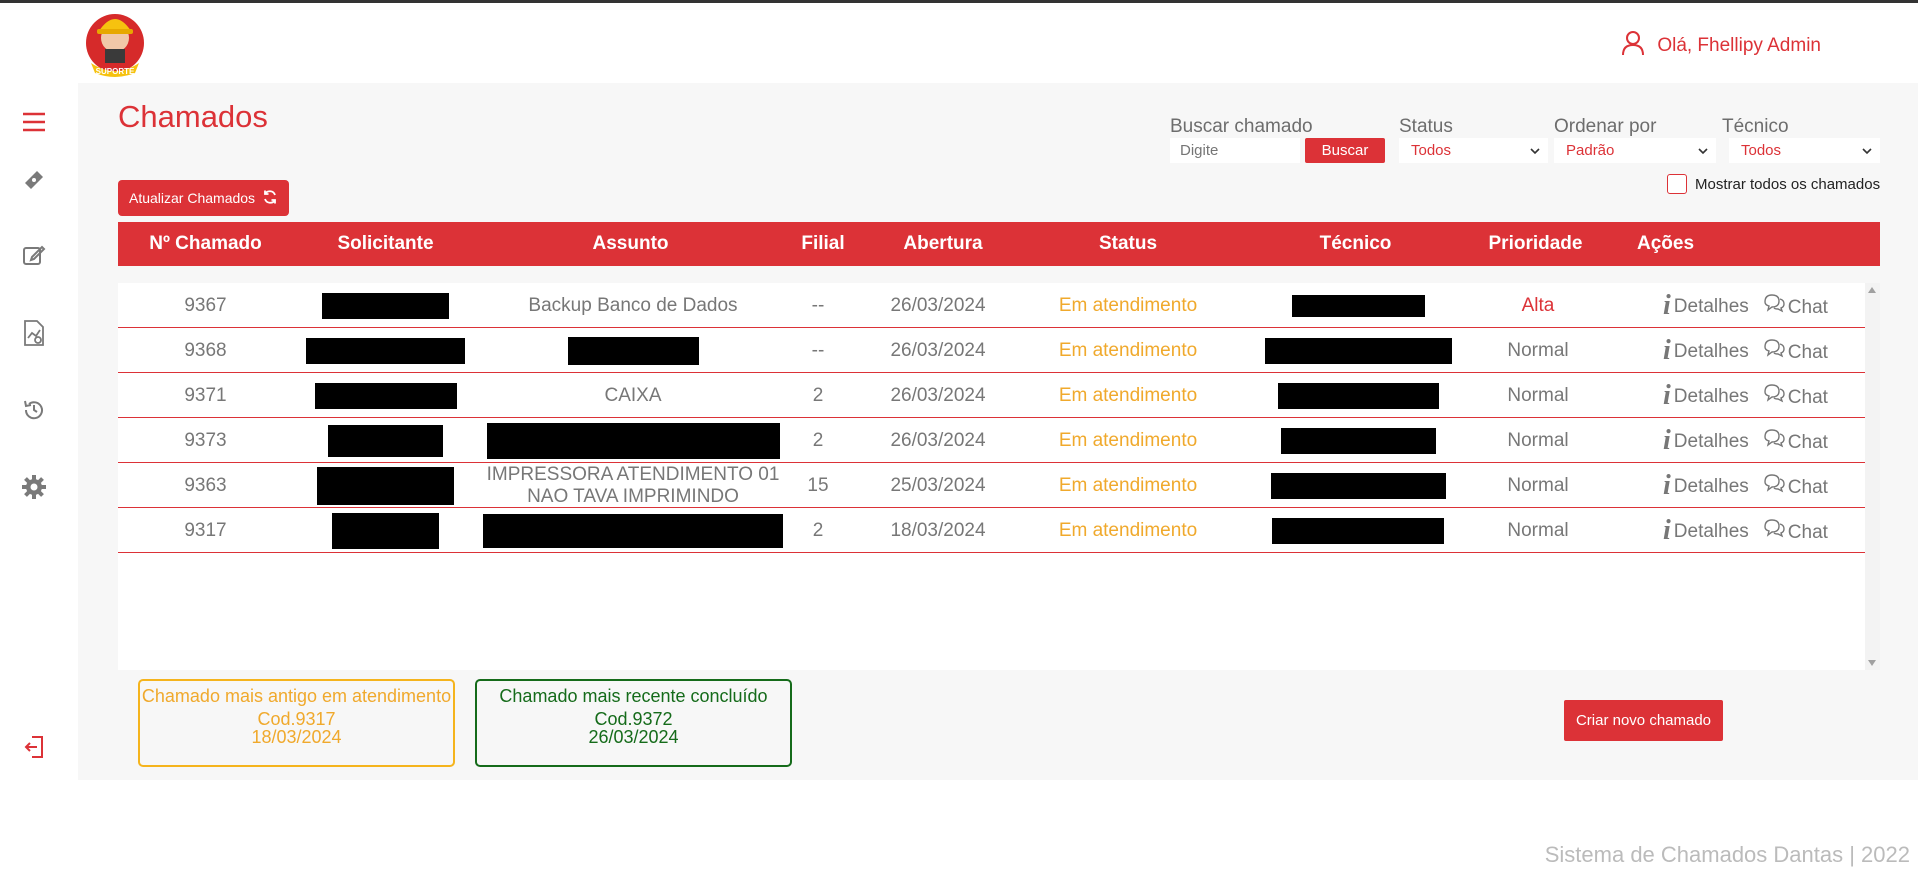 The height and width of the screenshot is (883, 1918). I want to click on show-all-checkbox, so click(1677, 184).